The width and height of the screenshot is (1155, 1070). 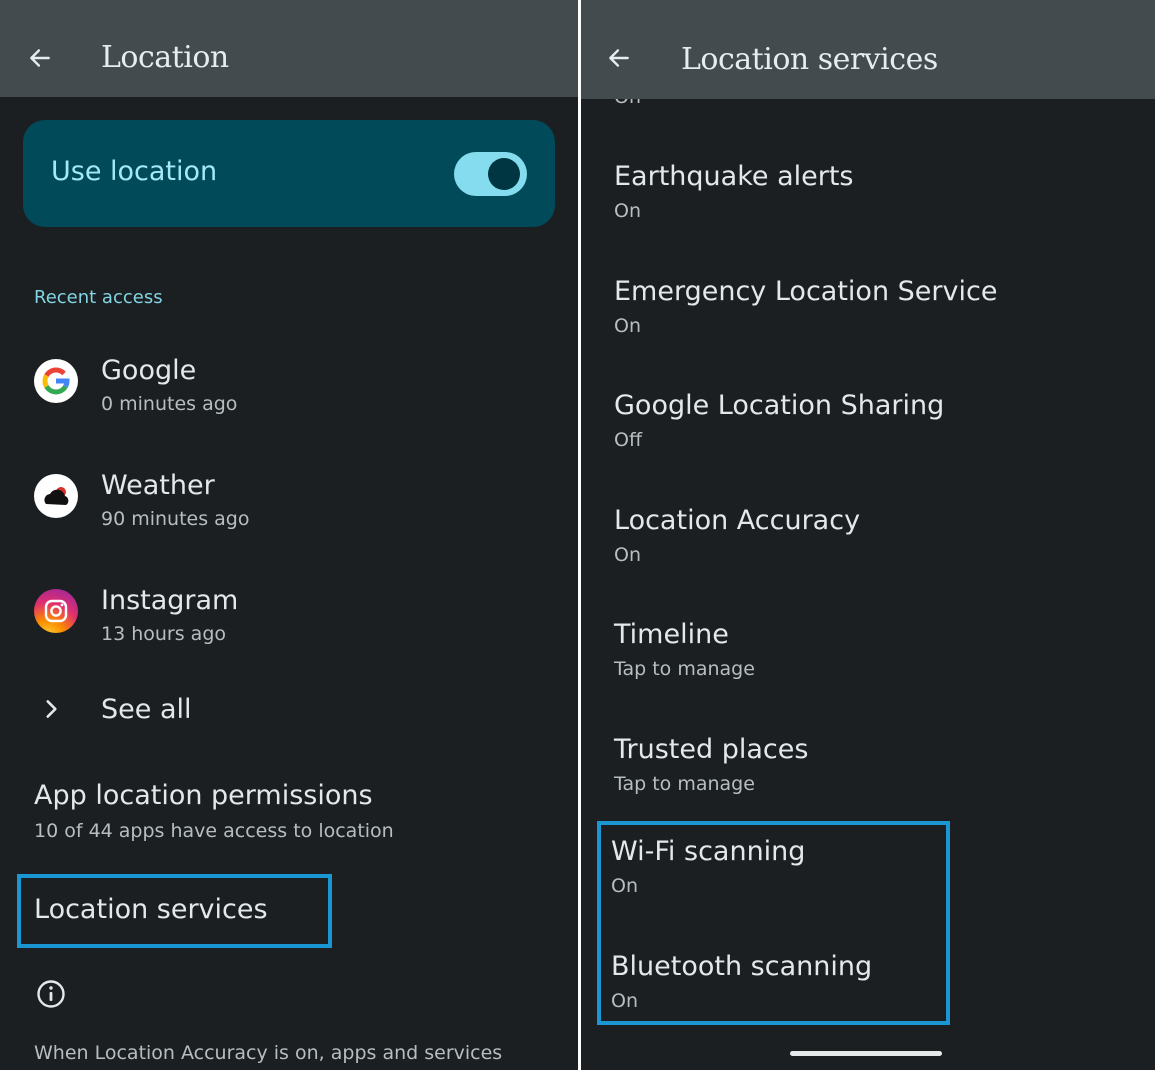 I want to click on app-name: Instagram, so click(x=170, y=600).